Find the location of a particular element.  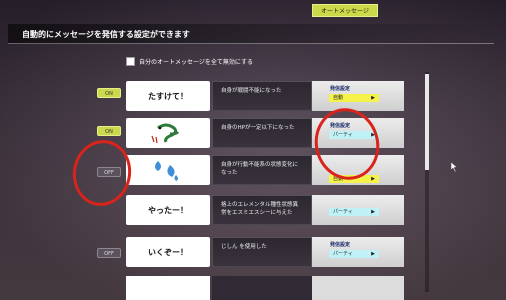

checkbox-label: 自分のオートメッセージを全て無効にする is located at coordinates (196, 62).